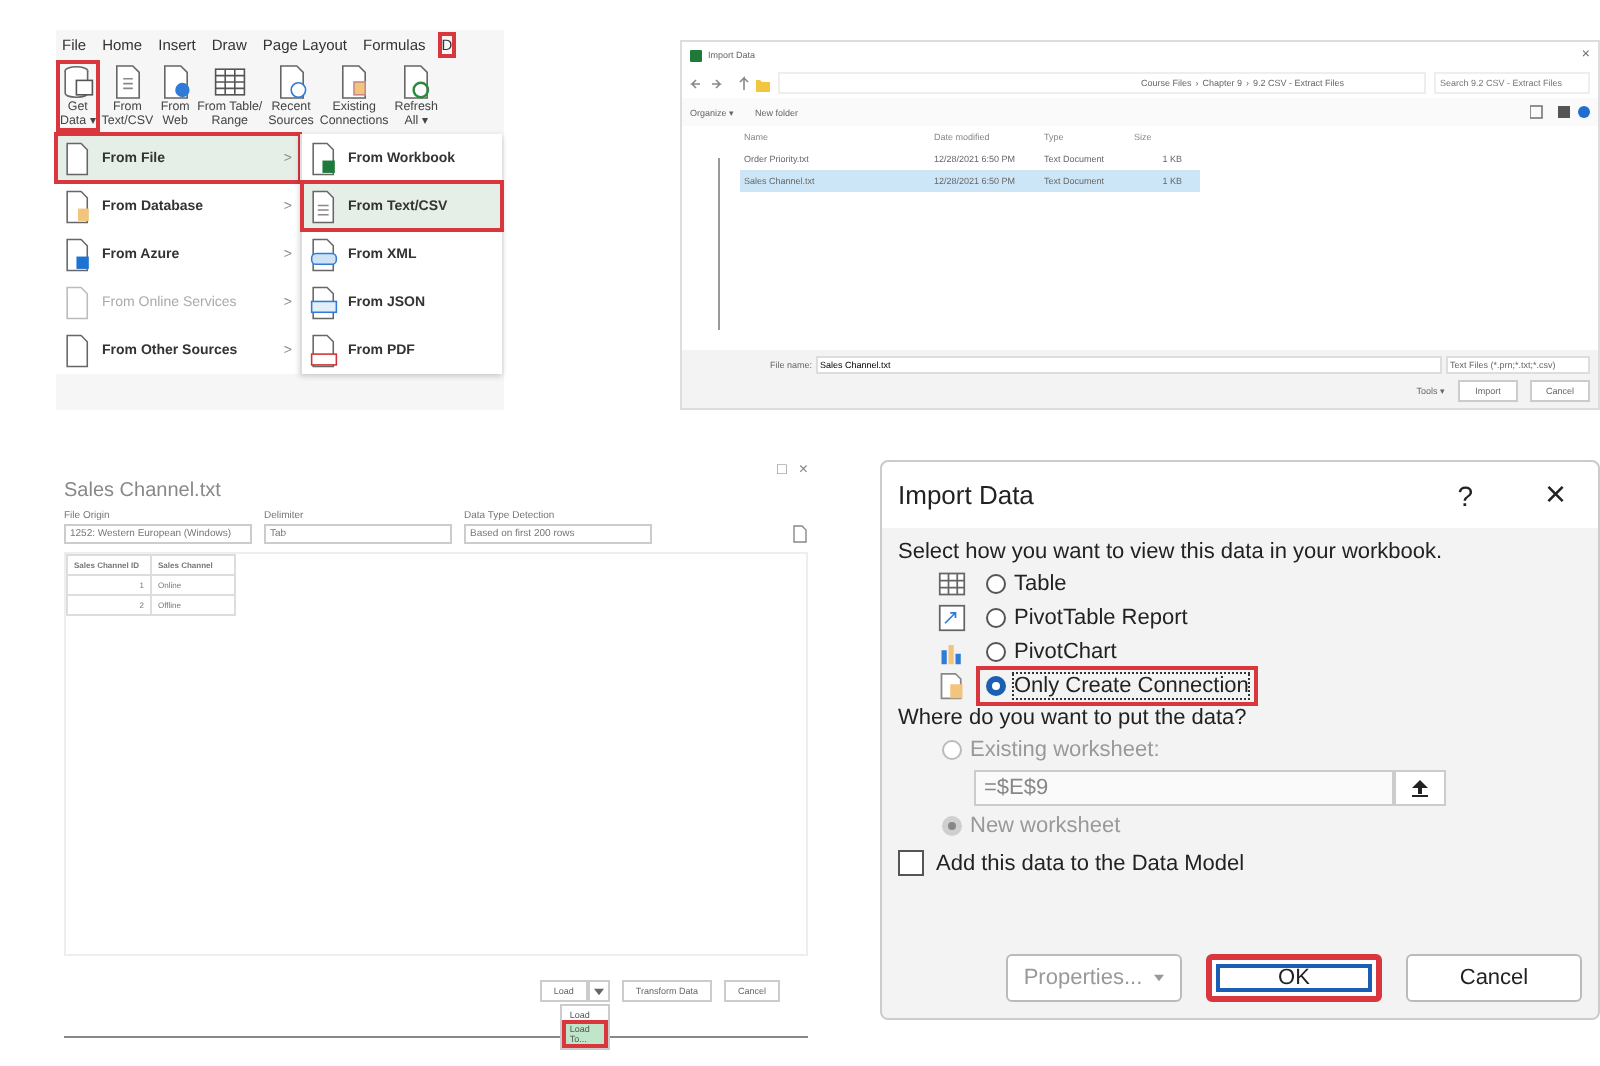 The image size is (1600, 1066). What do you see at coordinates (1560, 112) in the screenshot?
I see `view-options-icon` at bounding box center [1560, 112].